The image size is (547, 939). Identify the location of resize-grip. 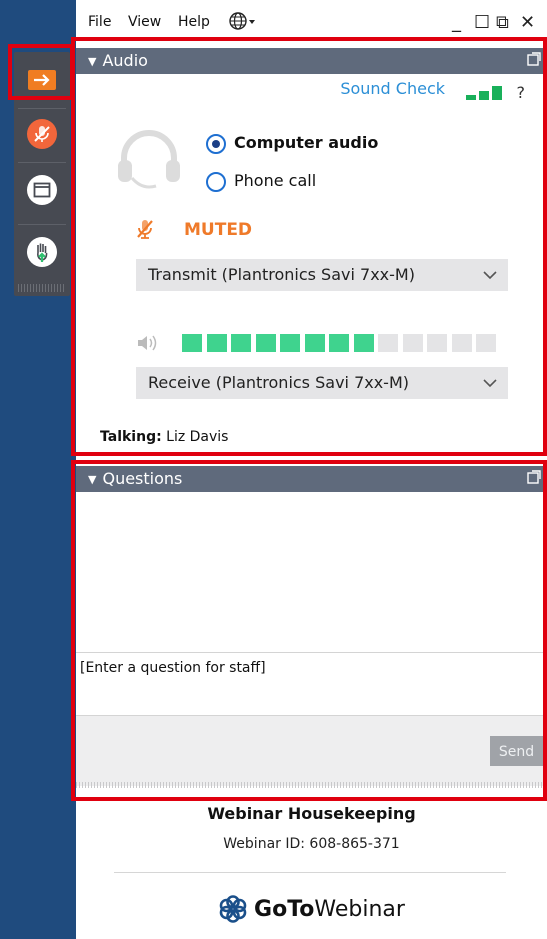
(311, 785).